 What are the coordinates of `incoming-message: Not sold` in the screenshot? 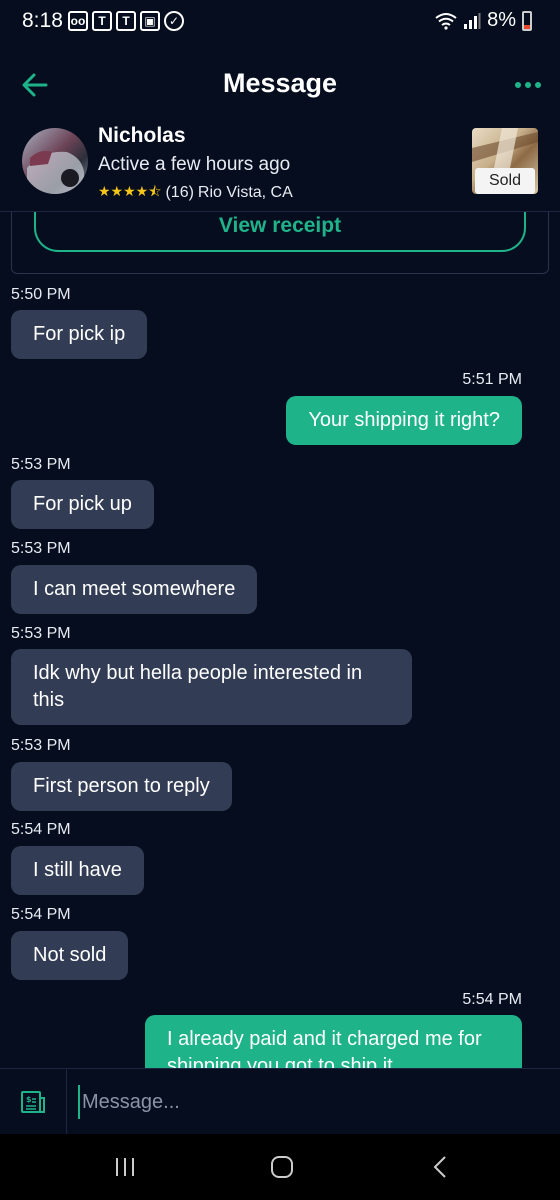 It's located at (70, 955).